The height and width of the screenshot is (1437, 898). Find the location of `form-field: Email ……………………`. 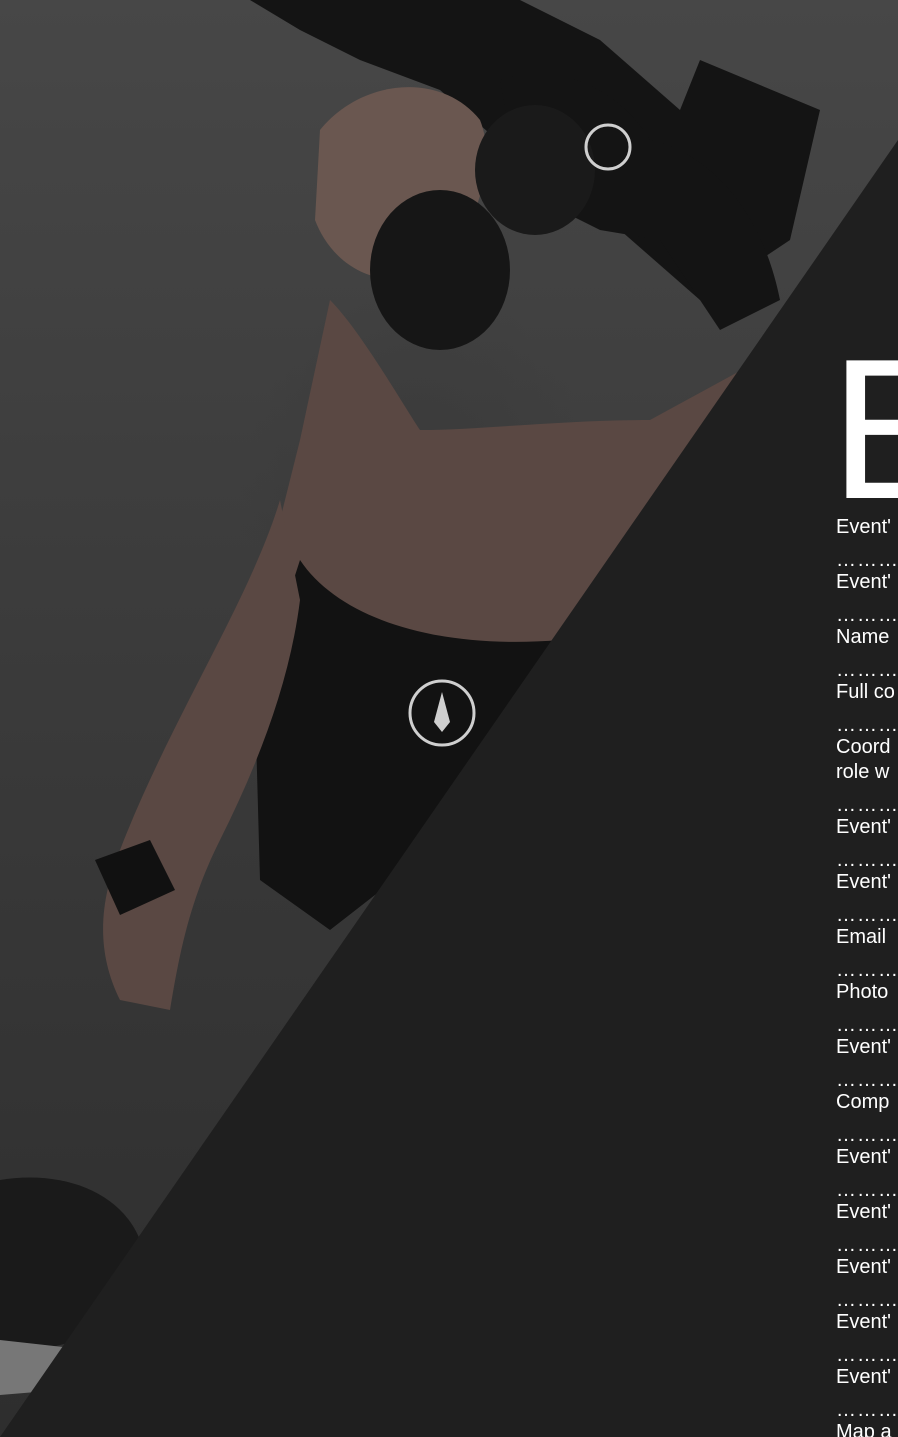

form-field: Email …………………… is located at coordinates (867, 953).